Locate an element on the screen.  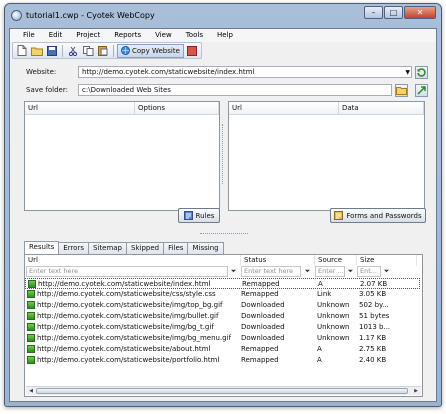
tab-files: Files is located at coordinates (176, 248).